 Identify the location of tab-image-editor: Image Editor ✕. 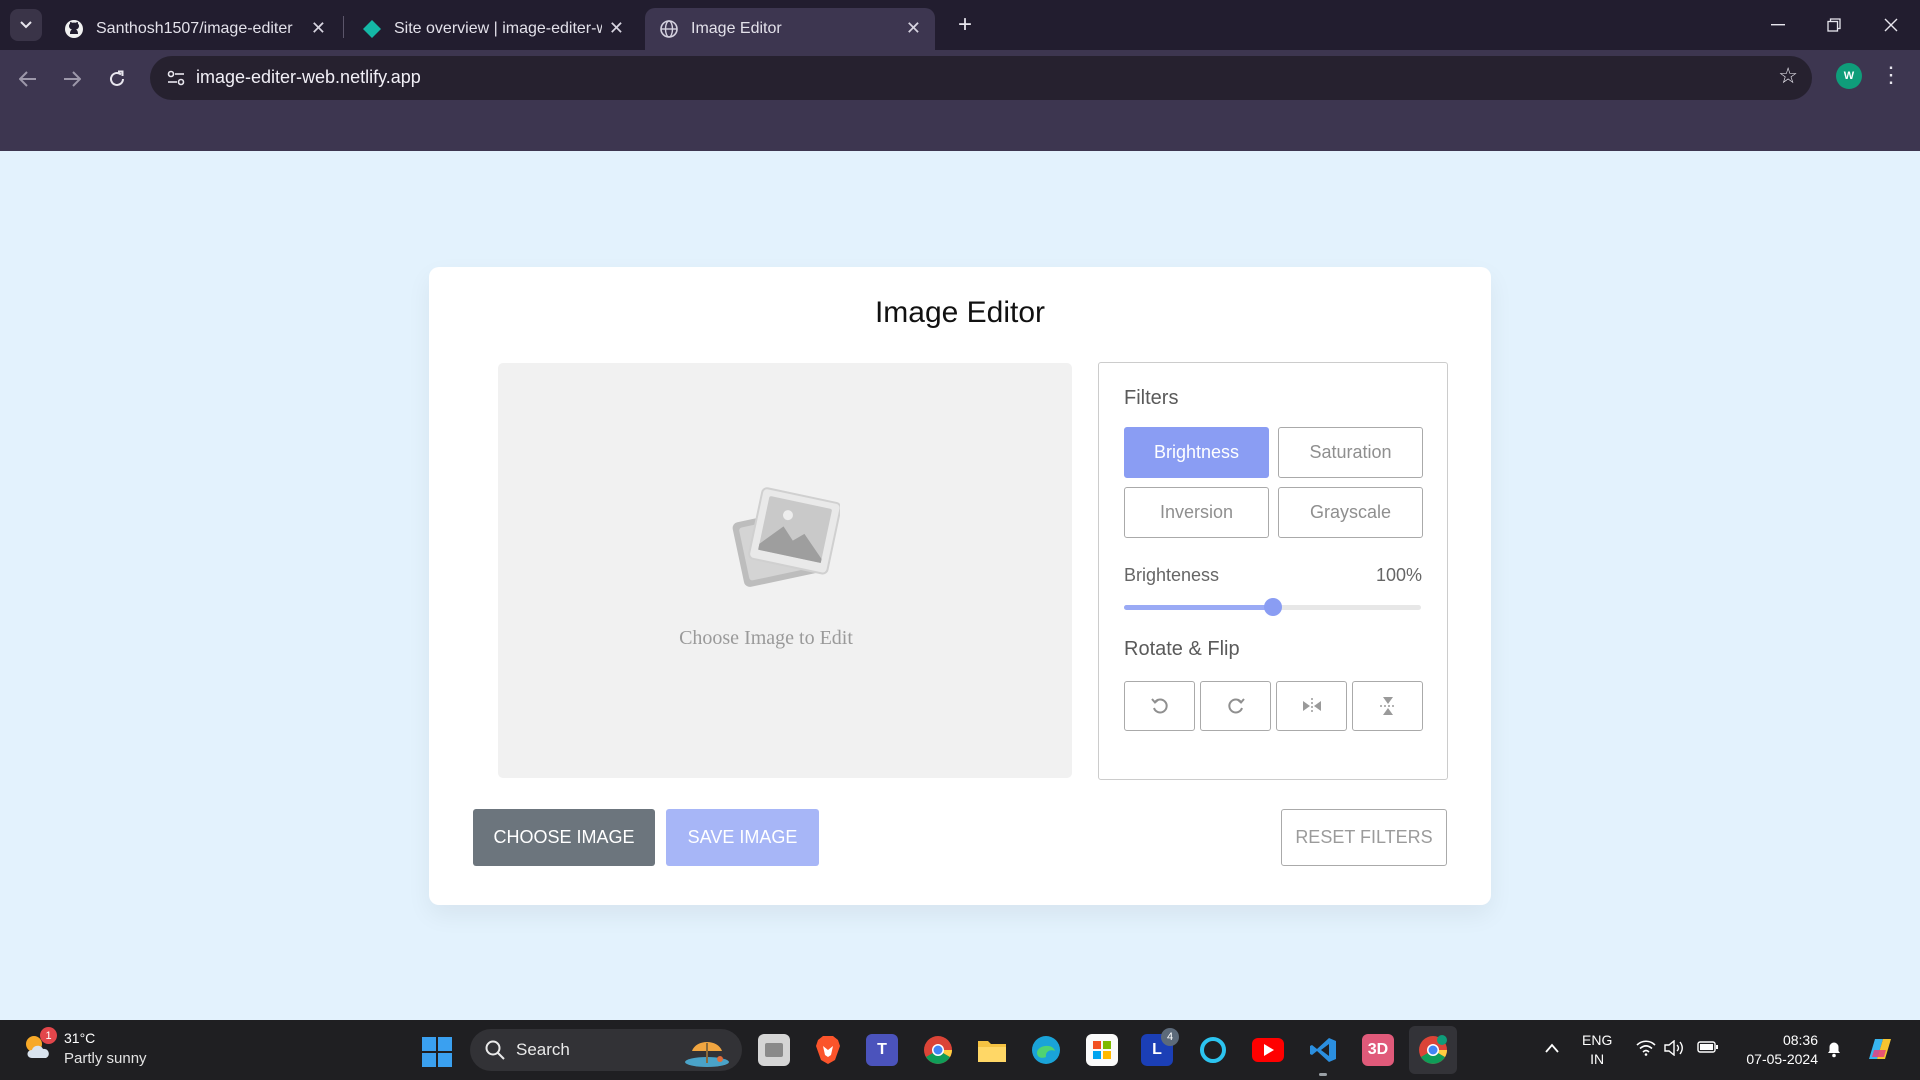
(790, 29).